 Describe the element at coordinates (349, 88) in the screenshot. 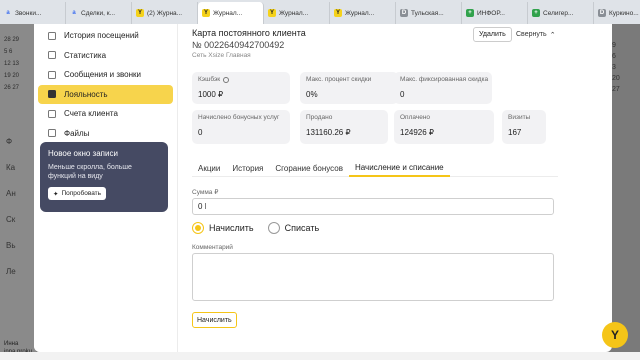

I see `stat-max-percent: Макс. процент скидки 0%` at that location.